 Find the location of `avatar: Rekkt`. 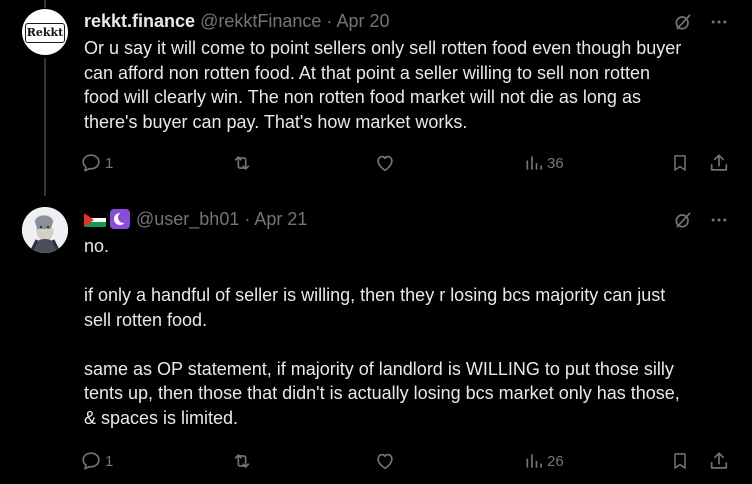

avatar: Rekkt is located at coordinates (45, 32).